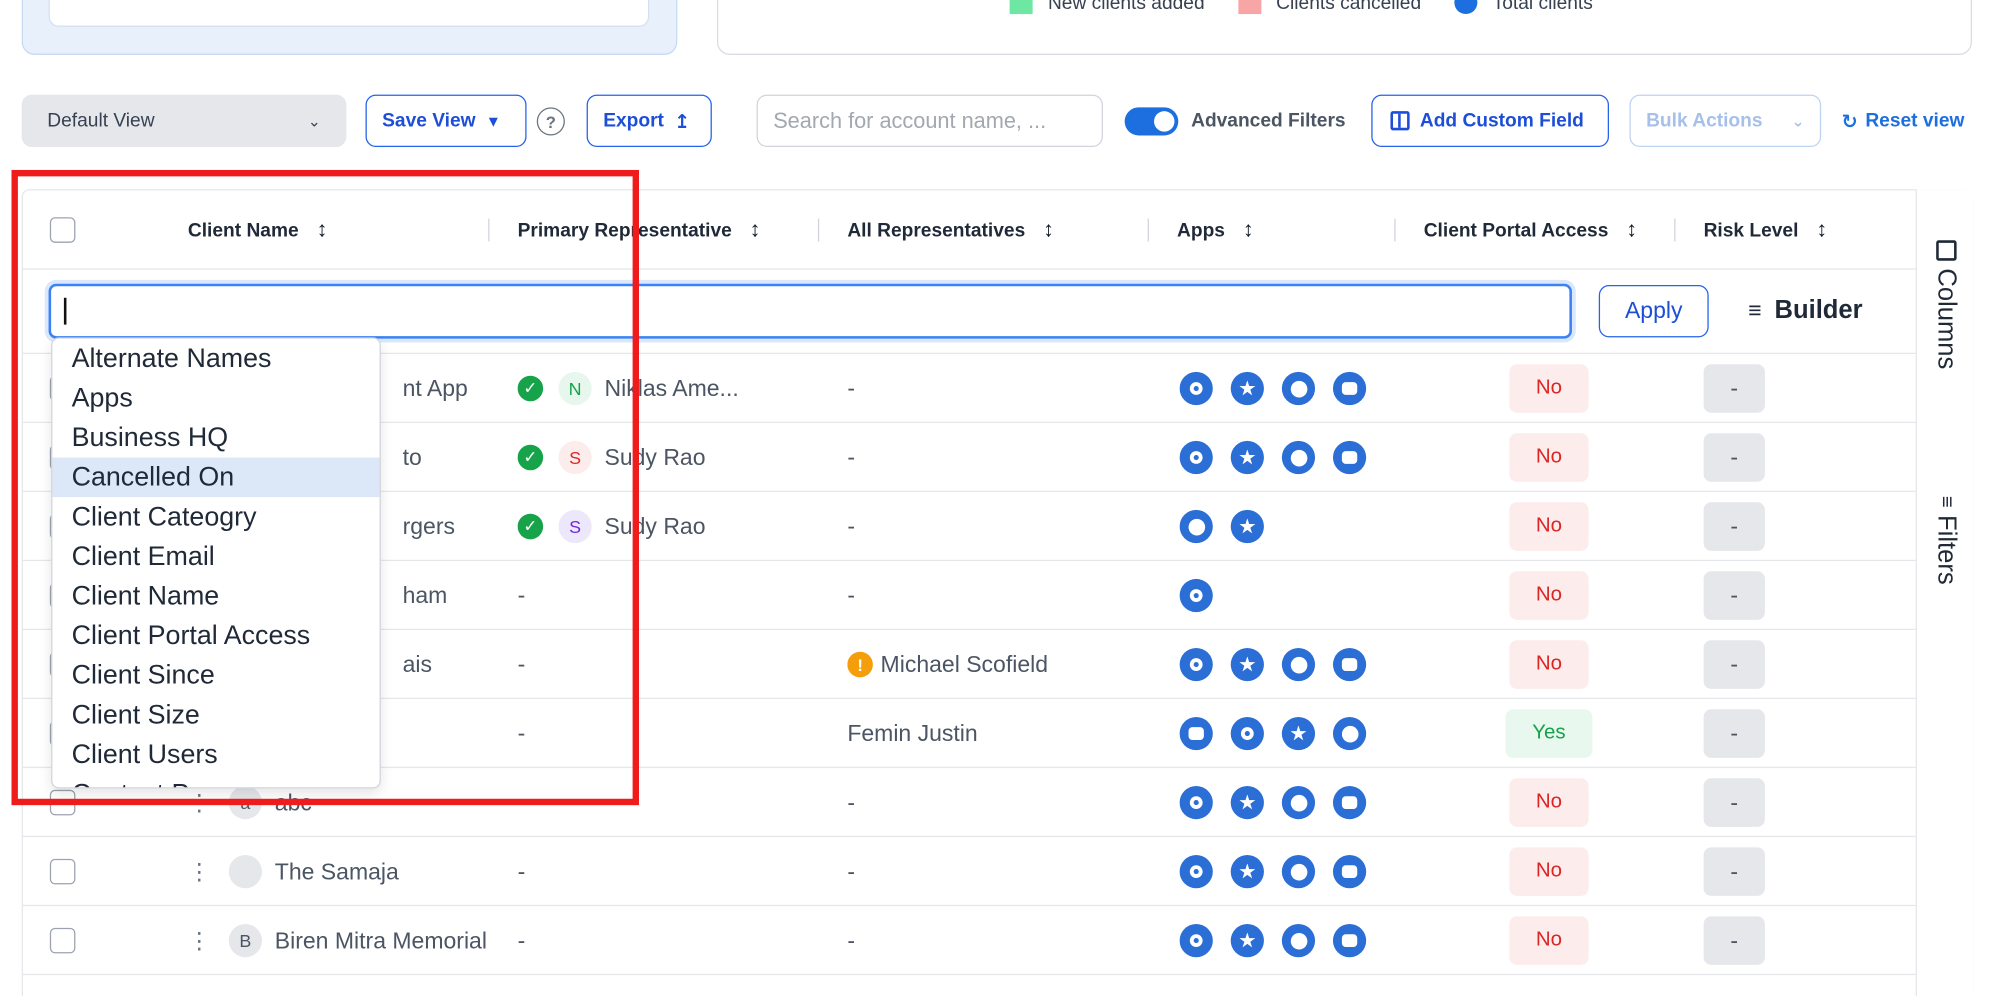  What do you see at coordinates (1215, 229) in the screenshot?
I see `column-apps: Apps ↕` at bounding box center [1215, 229].